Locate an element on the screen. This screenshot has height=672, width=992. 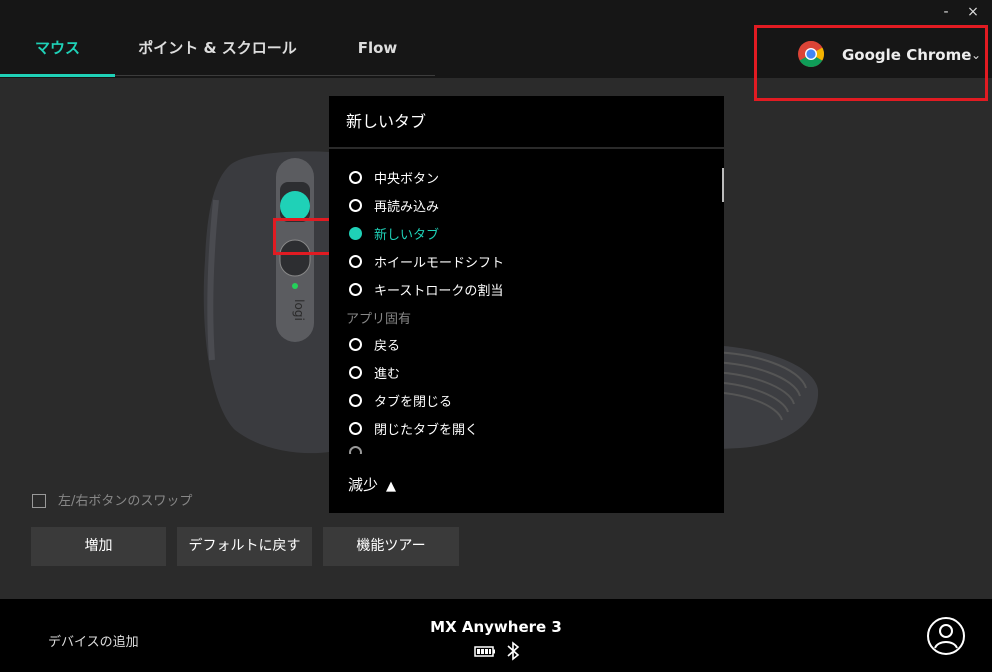
swap-buttons-checkbox: 左/右ボタンのスワップ is located at coordinates (112, 500).